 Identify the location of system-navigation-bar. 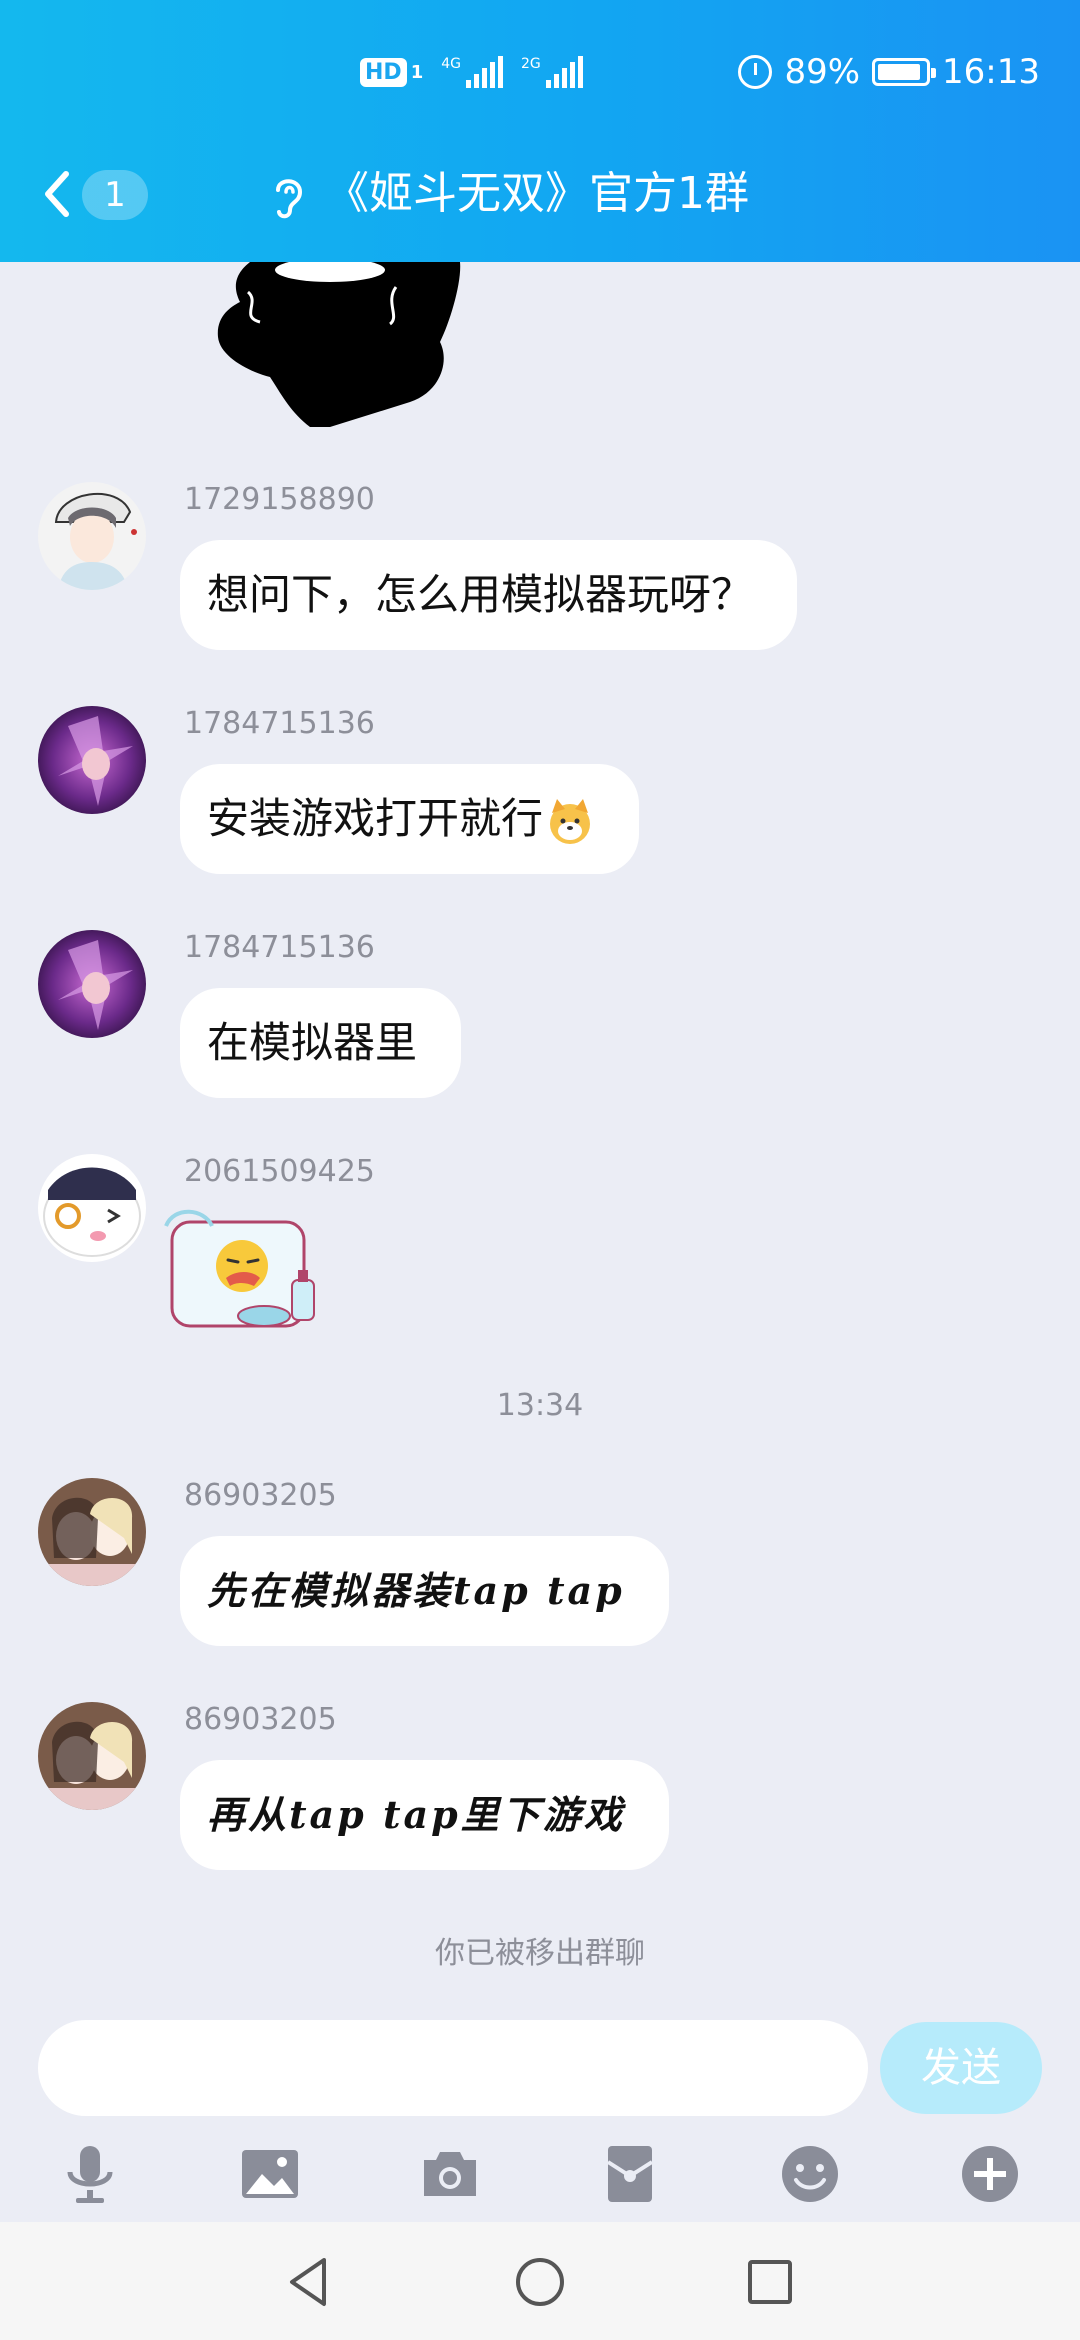
(540, 2281).